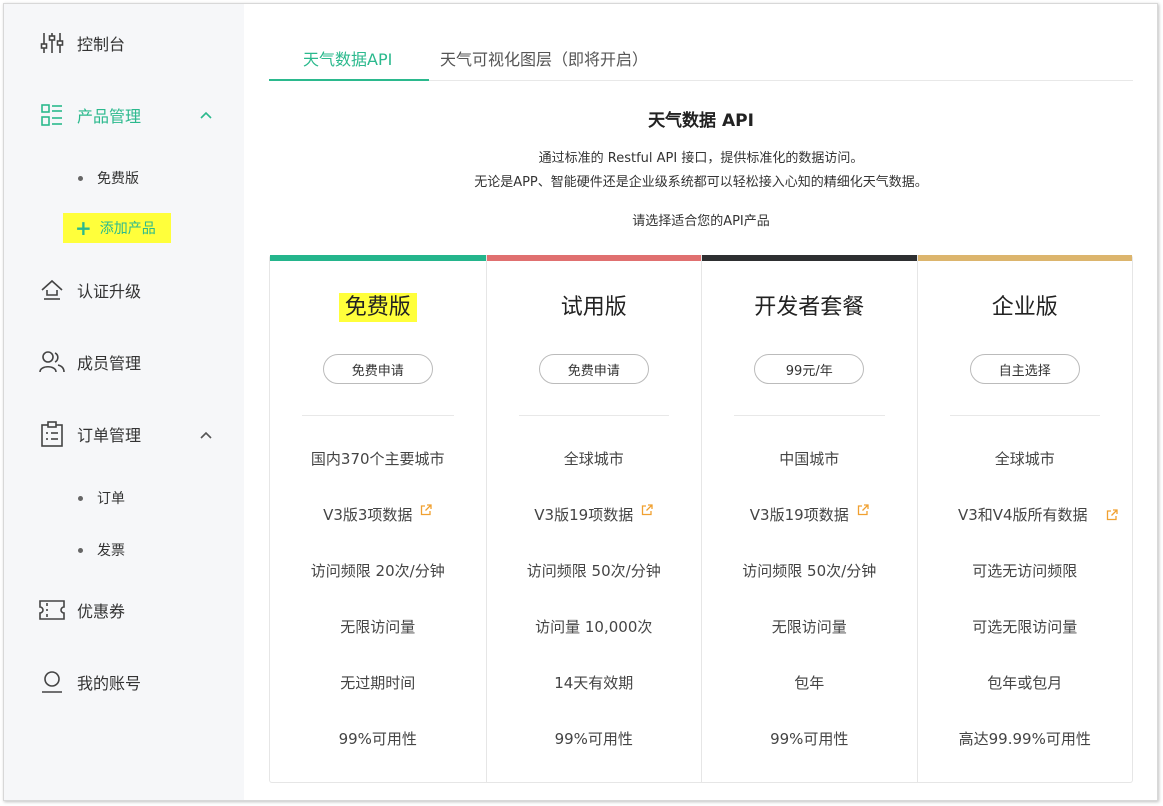 The height and width of the screenshot is (806, 1163). I want to click on plan-name: 开发者套餐, so click(809, 305).